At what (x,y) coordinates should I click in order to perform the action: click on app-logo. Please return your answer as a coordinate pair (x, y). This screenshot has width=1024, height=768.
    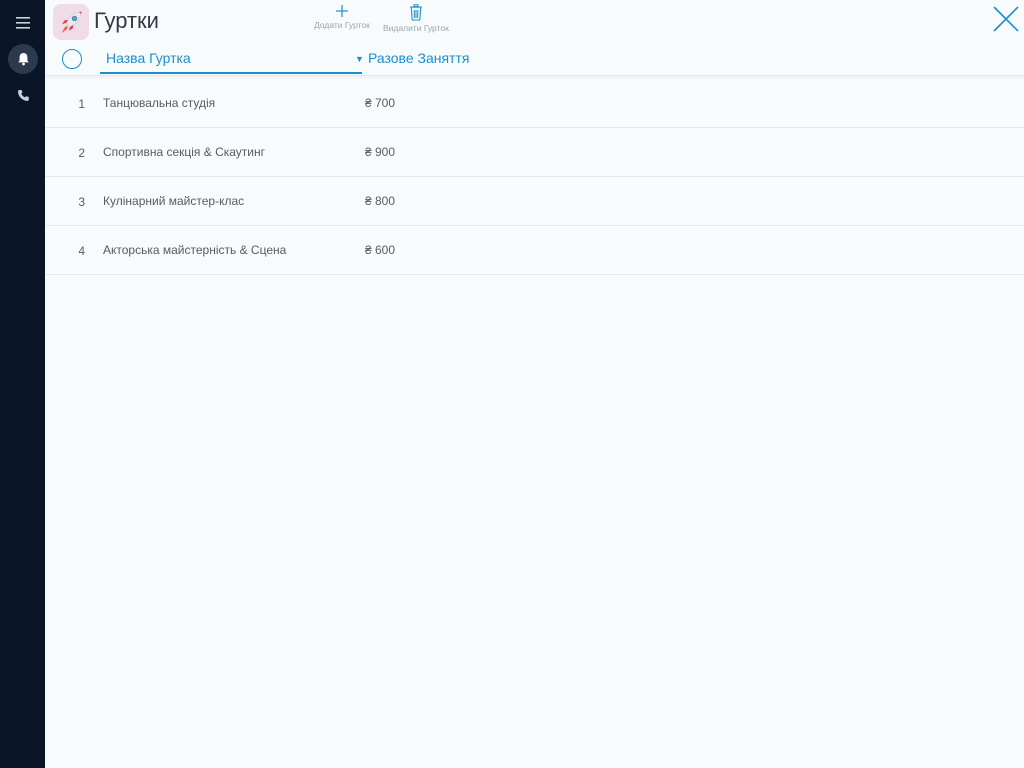
    Looking at the image, I should click on (71, 22).